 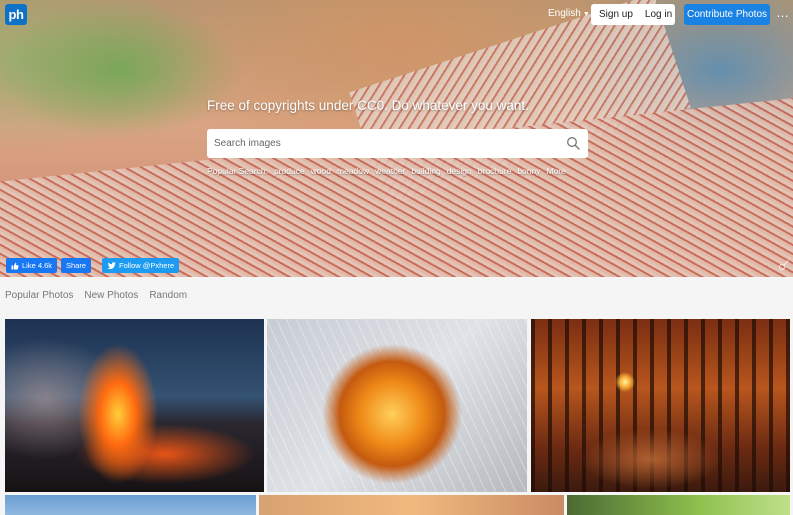 I want to click on photo-autumn-forest-lamp, so click(x=660, y=405).